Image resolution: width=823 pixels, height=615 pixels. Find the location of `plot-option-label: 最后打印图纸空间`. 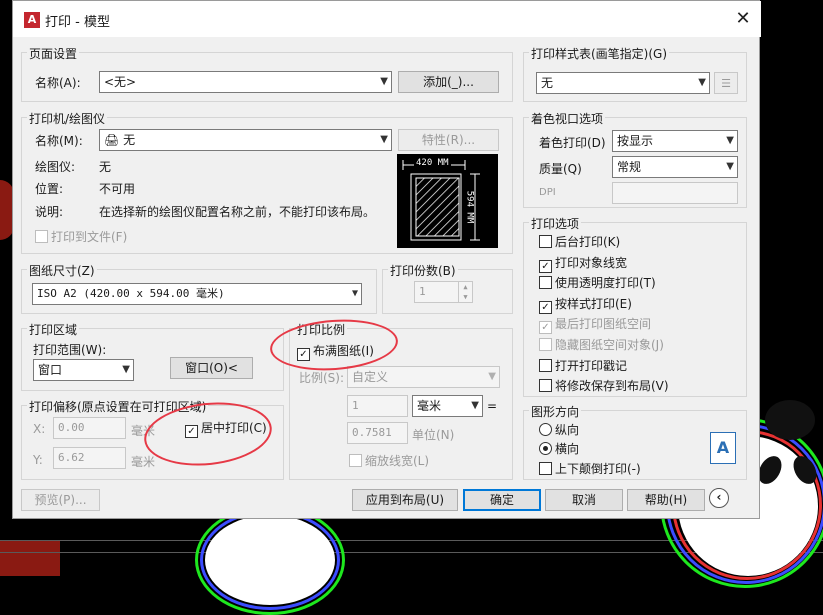

plot-option-label: 最后打印图纸空间 is located at coordinates (603, 324).